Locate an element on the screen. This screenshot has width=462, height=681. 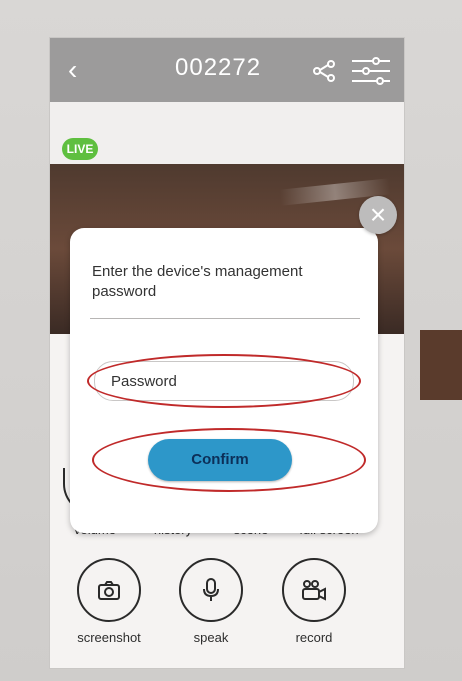
speak-control: speak is located at coordinates (211, 601).